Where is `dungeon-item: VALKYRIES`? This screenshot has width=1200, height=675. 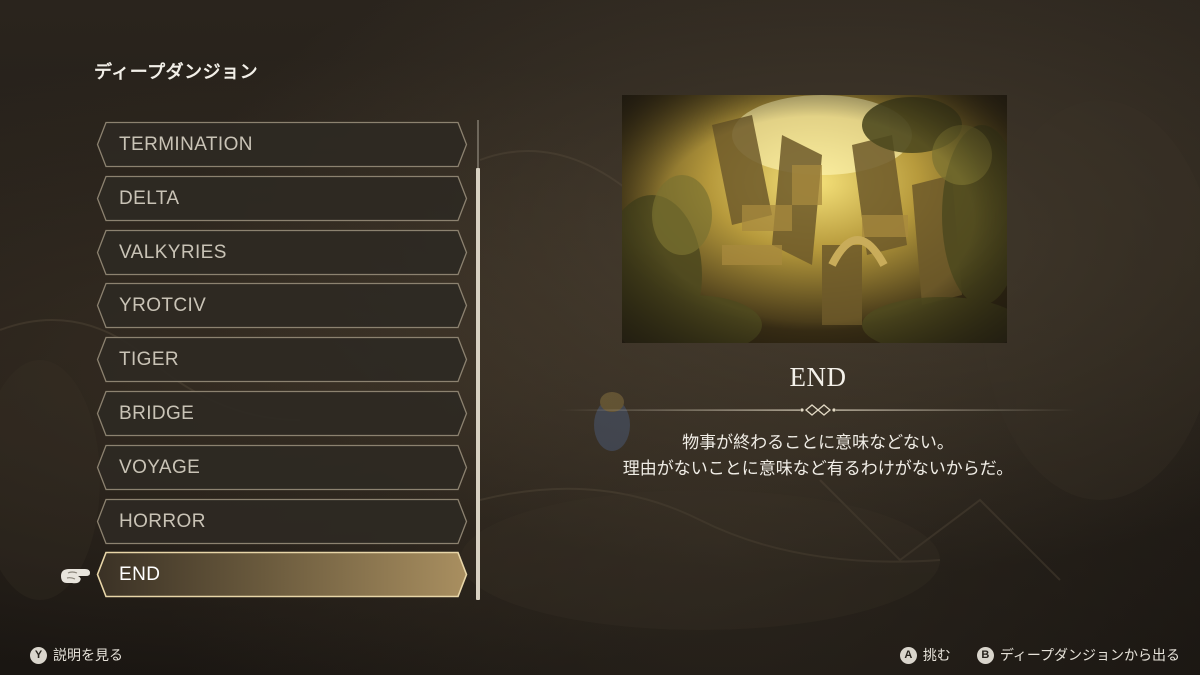 dungeon-item: VALKYRIES is located at coordinates (282, 252).